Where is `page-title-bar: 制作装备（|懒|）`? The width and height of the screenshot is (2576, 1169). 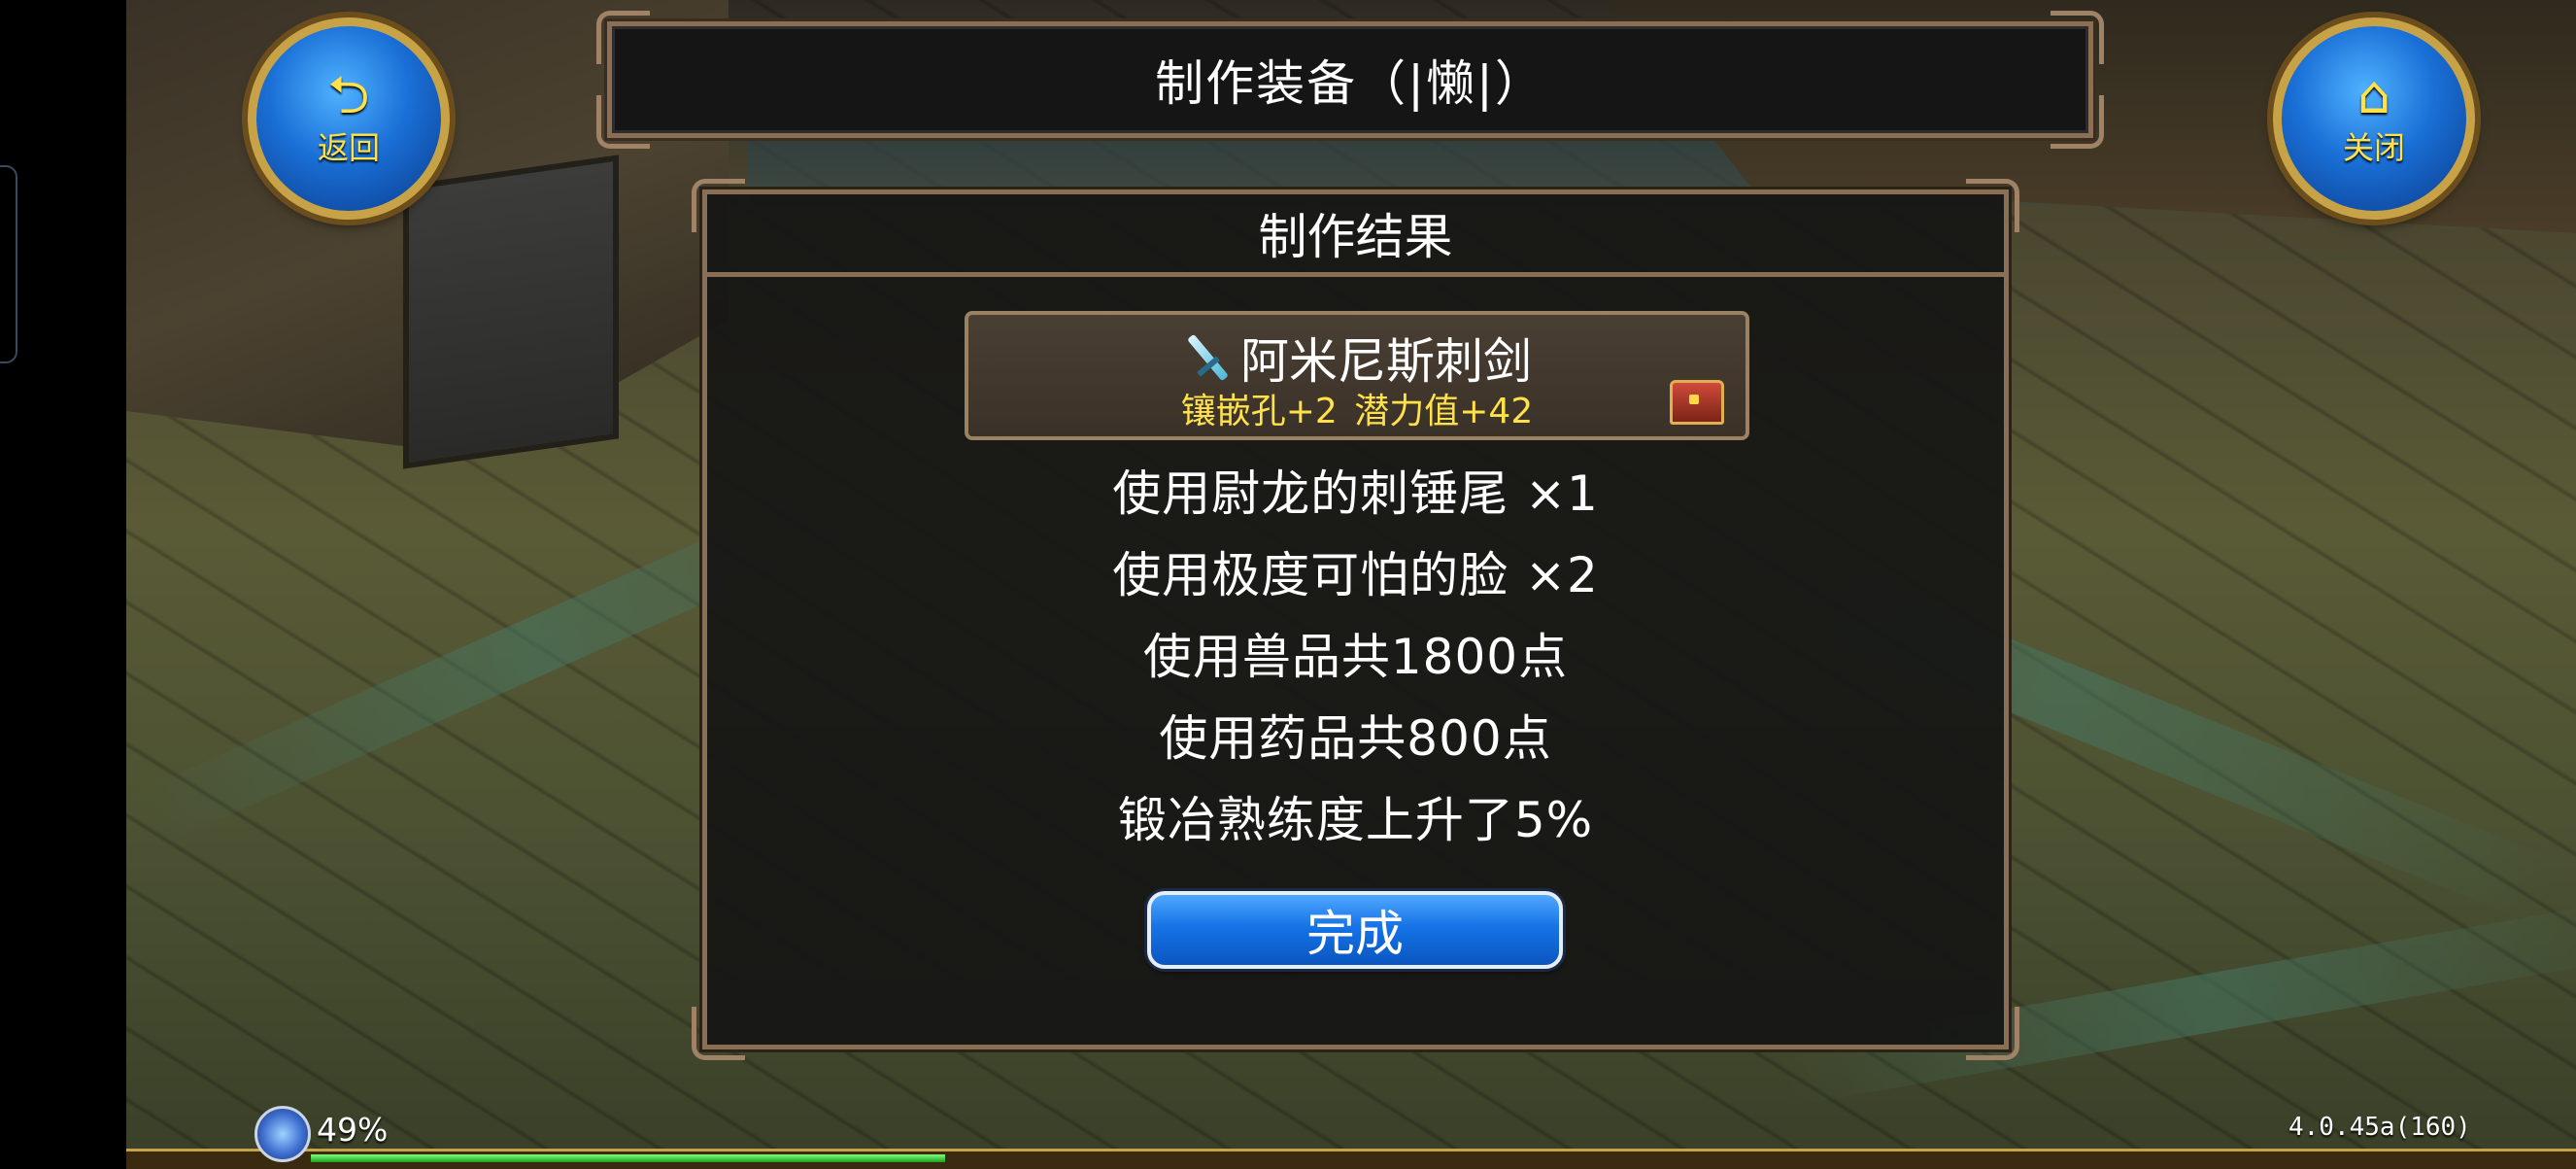 page-title-bar: 制作装备（|懒|） is located at coordinates (1350, 80).